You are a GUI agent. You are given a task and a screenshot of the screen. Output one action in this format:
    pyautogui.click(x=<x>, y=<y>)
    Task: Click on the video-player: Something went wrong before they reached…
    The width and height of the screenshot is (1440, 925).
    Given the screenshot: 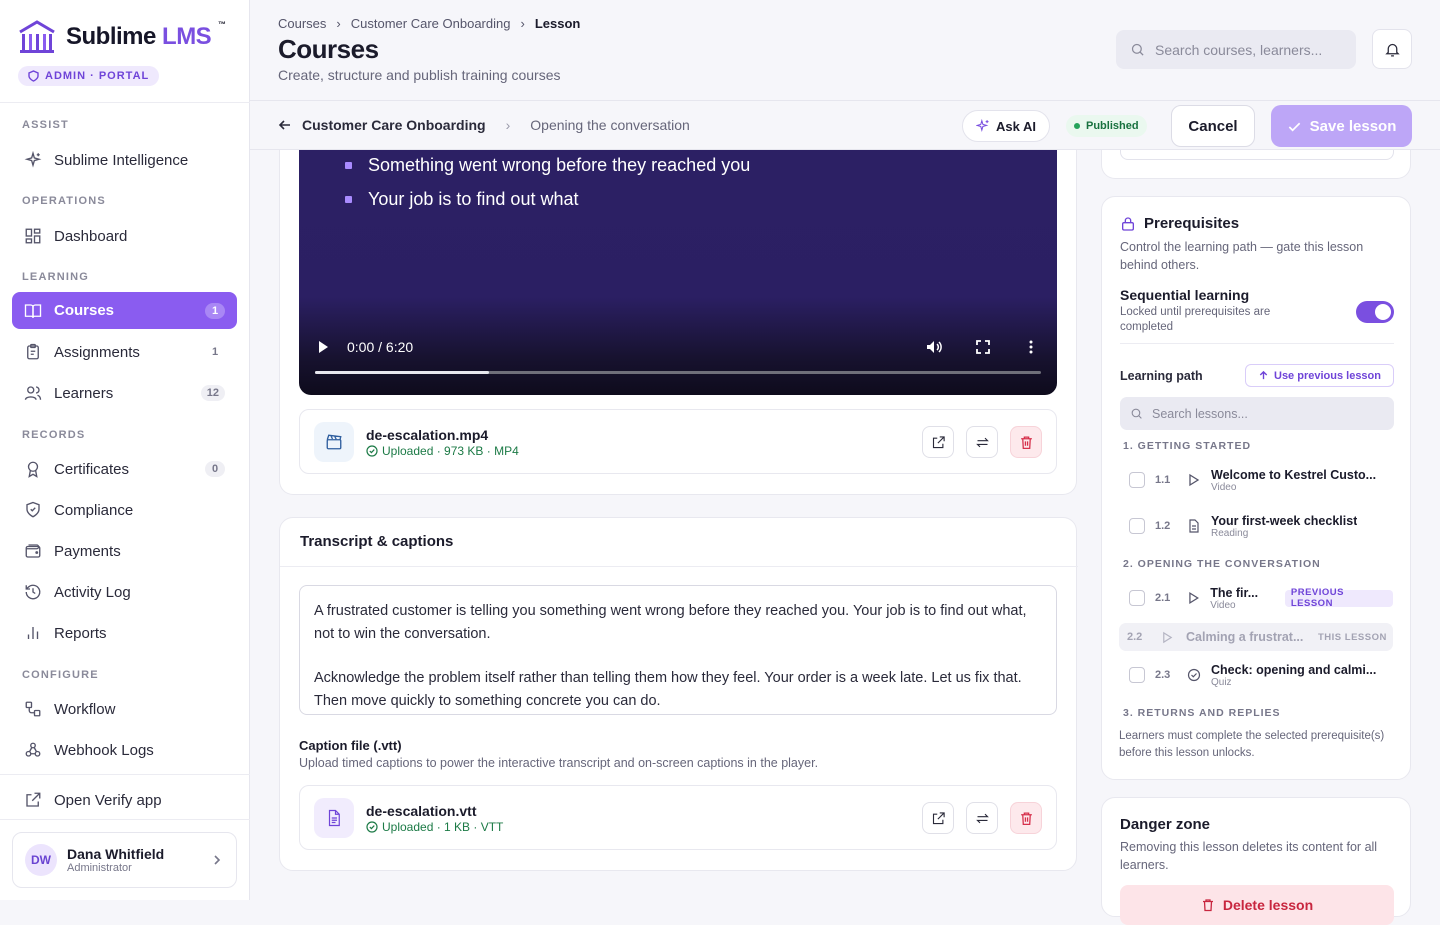 What is the action you would take?
    pyautogui.click(x=678, y=272)
    